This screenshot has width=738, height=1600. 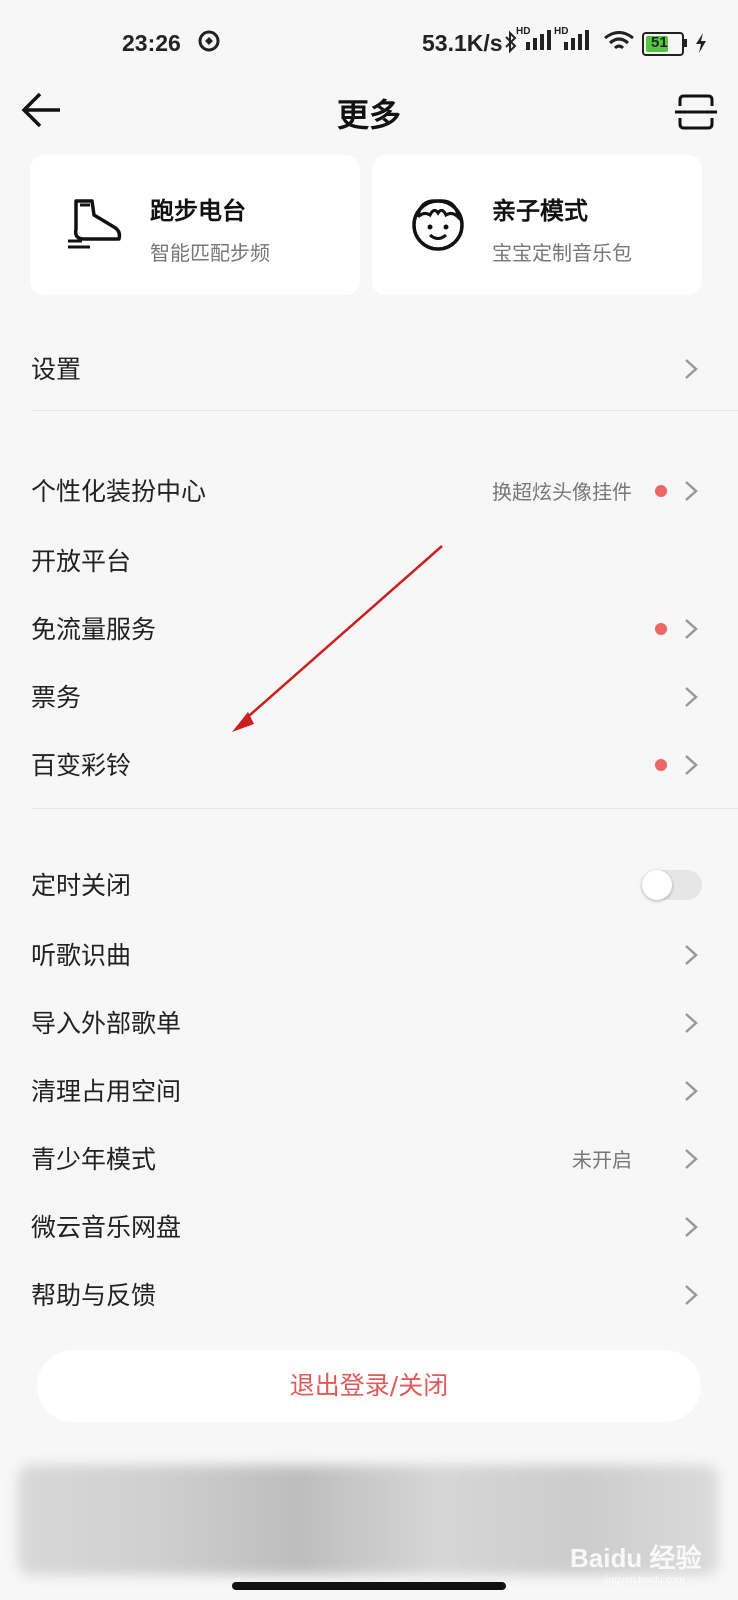 I want to click on row-label: 帮助与反馈, so click(x=94, y=1295).